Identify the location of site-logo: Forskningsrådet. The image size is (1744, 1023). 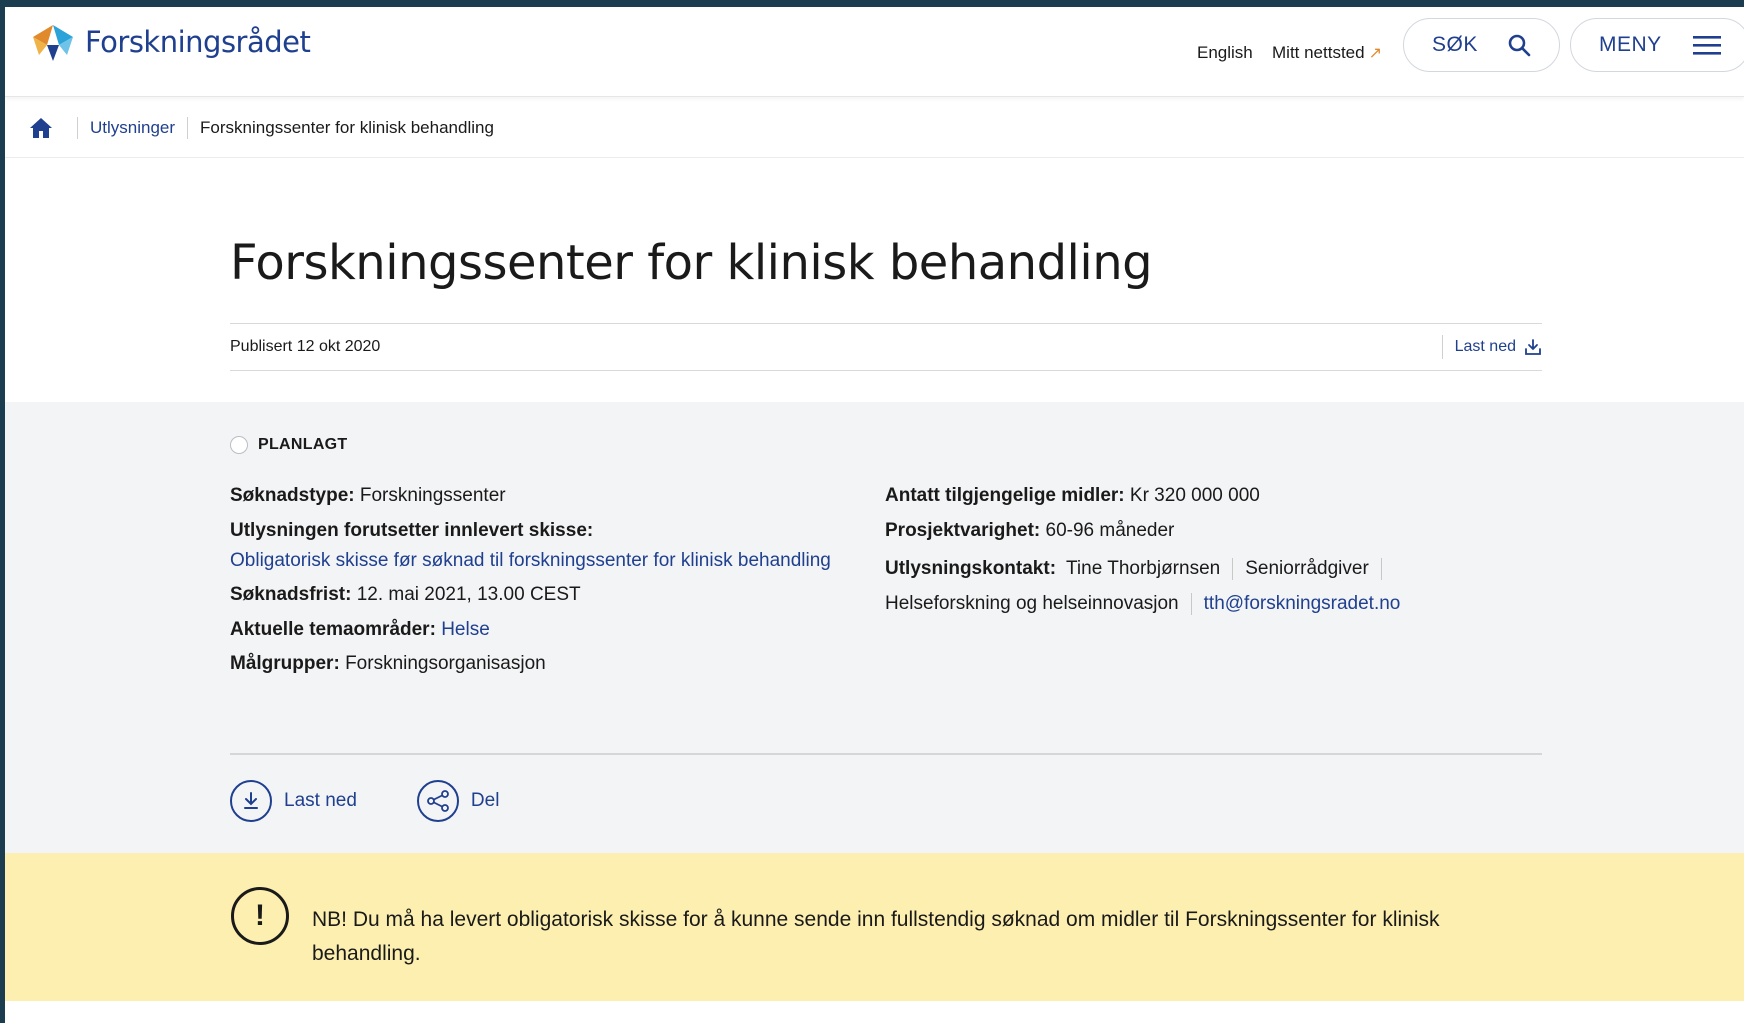
(170, 42).